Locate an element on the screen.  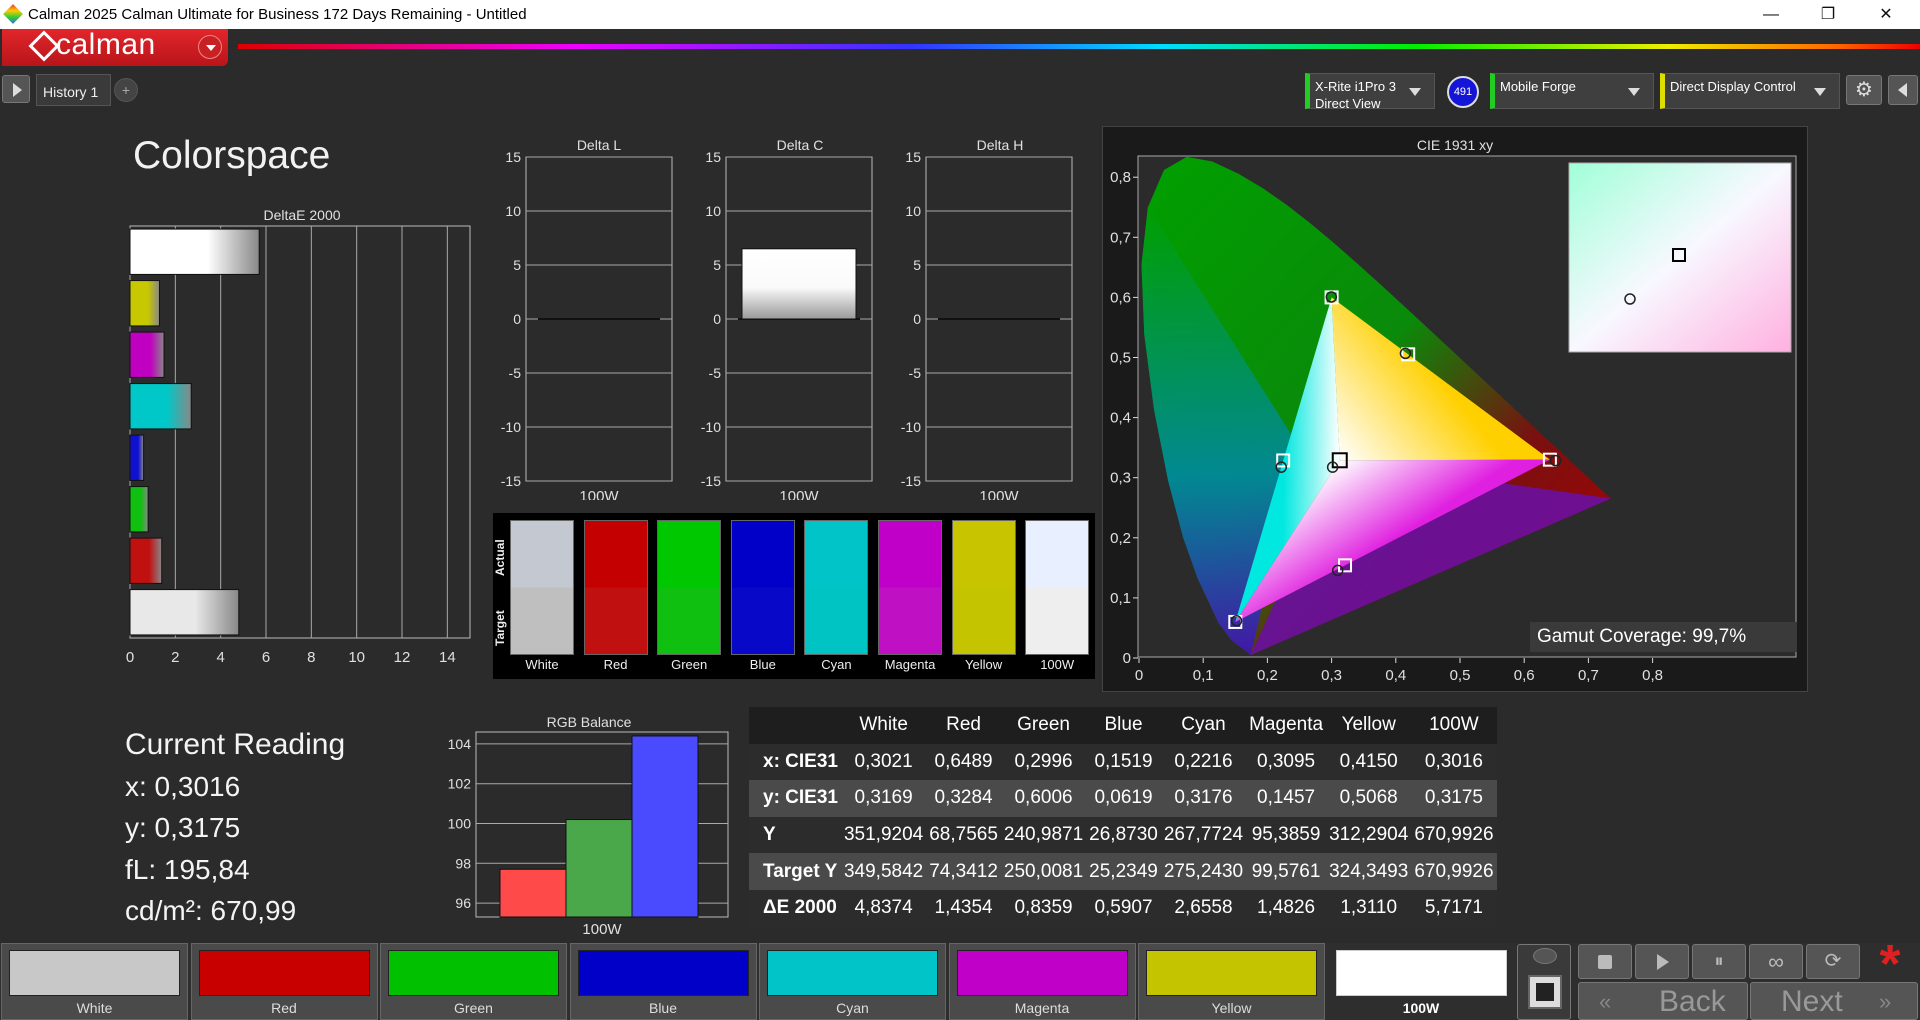
cie-y-tick-label: 0 is located at coordinates (1127, 658).